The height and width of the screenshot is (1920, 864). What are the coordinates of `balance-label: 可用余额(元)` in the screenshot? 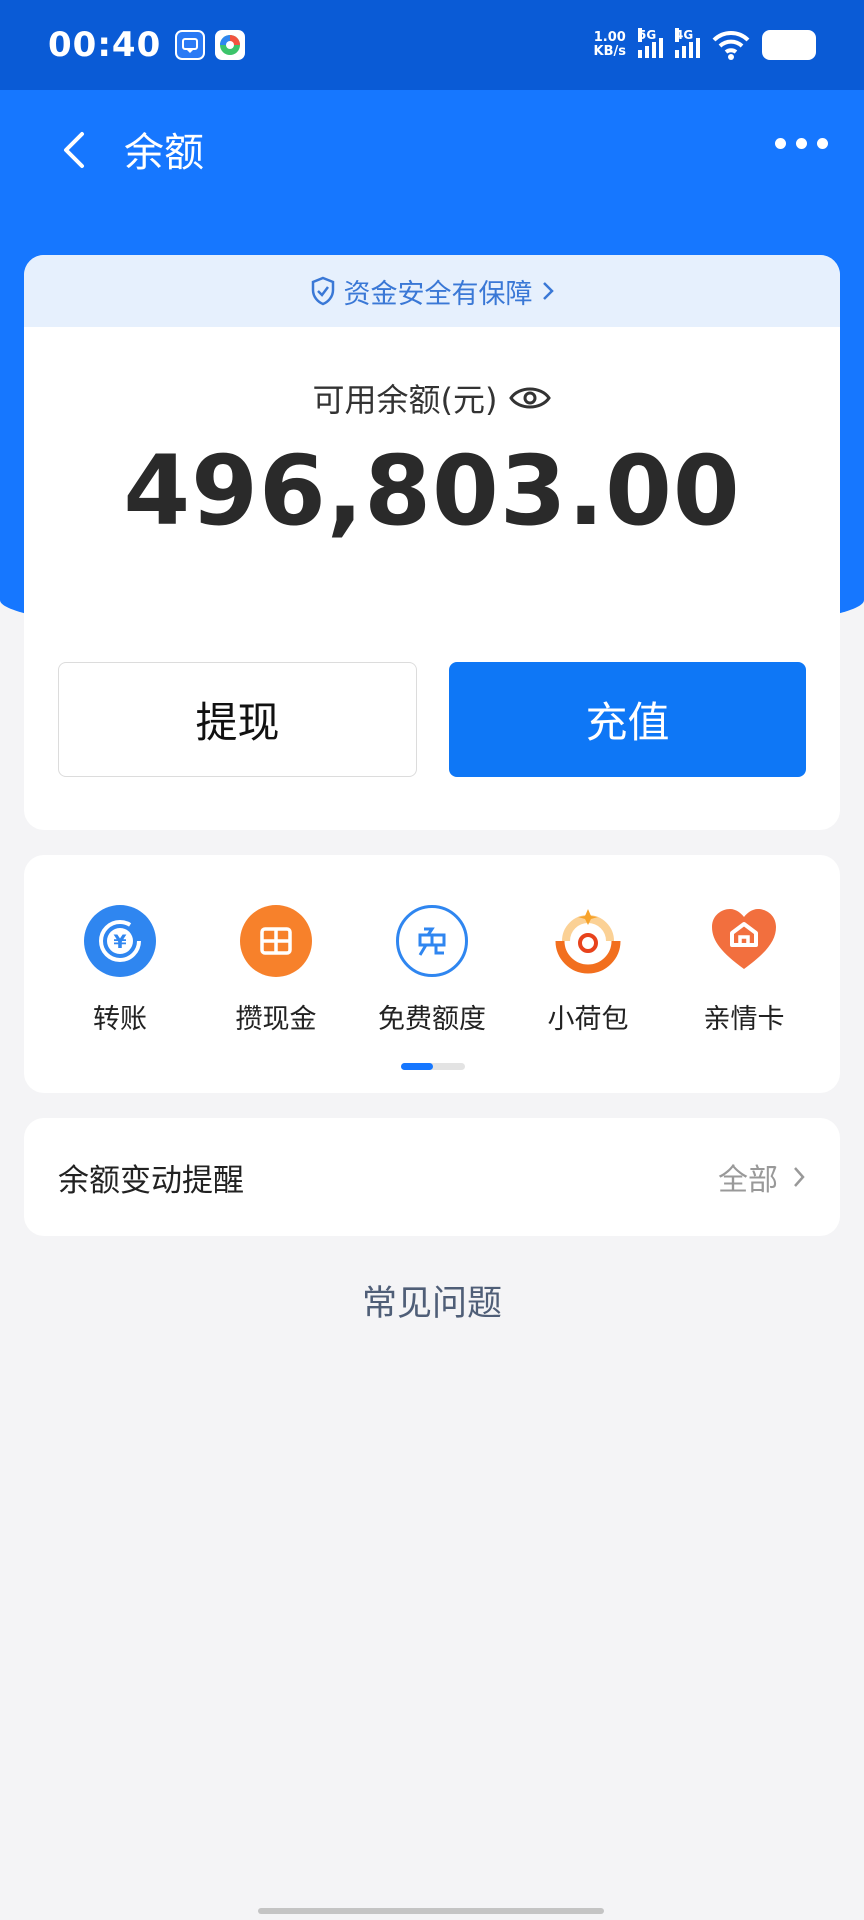 It's located at (405, 400).